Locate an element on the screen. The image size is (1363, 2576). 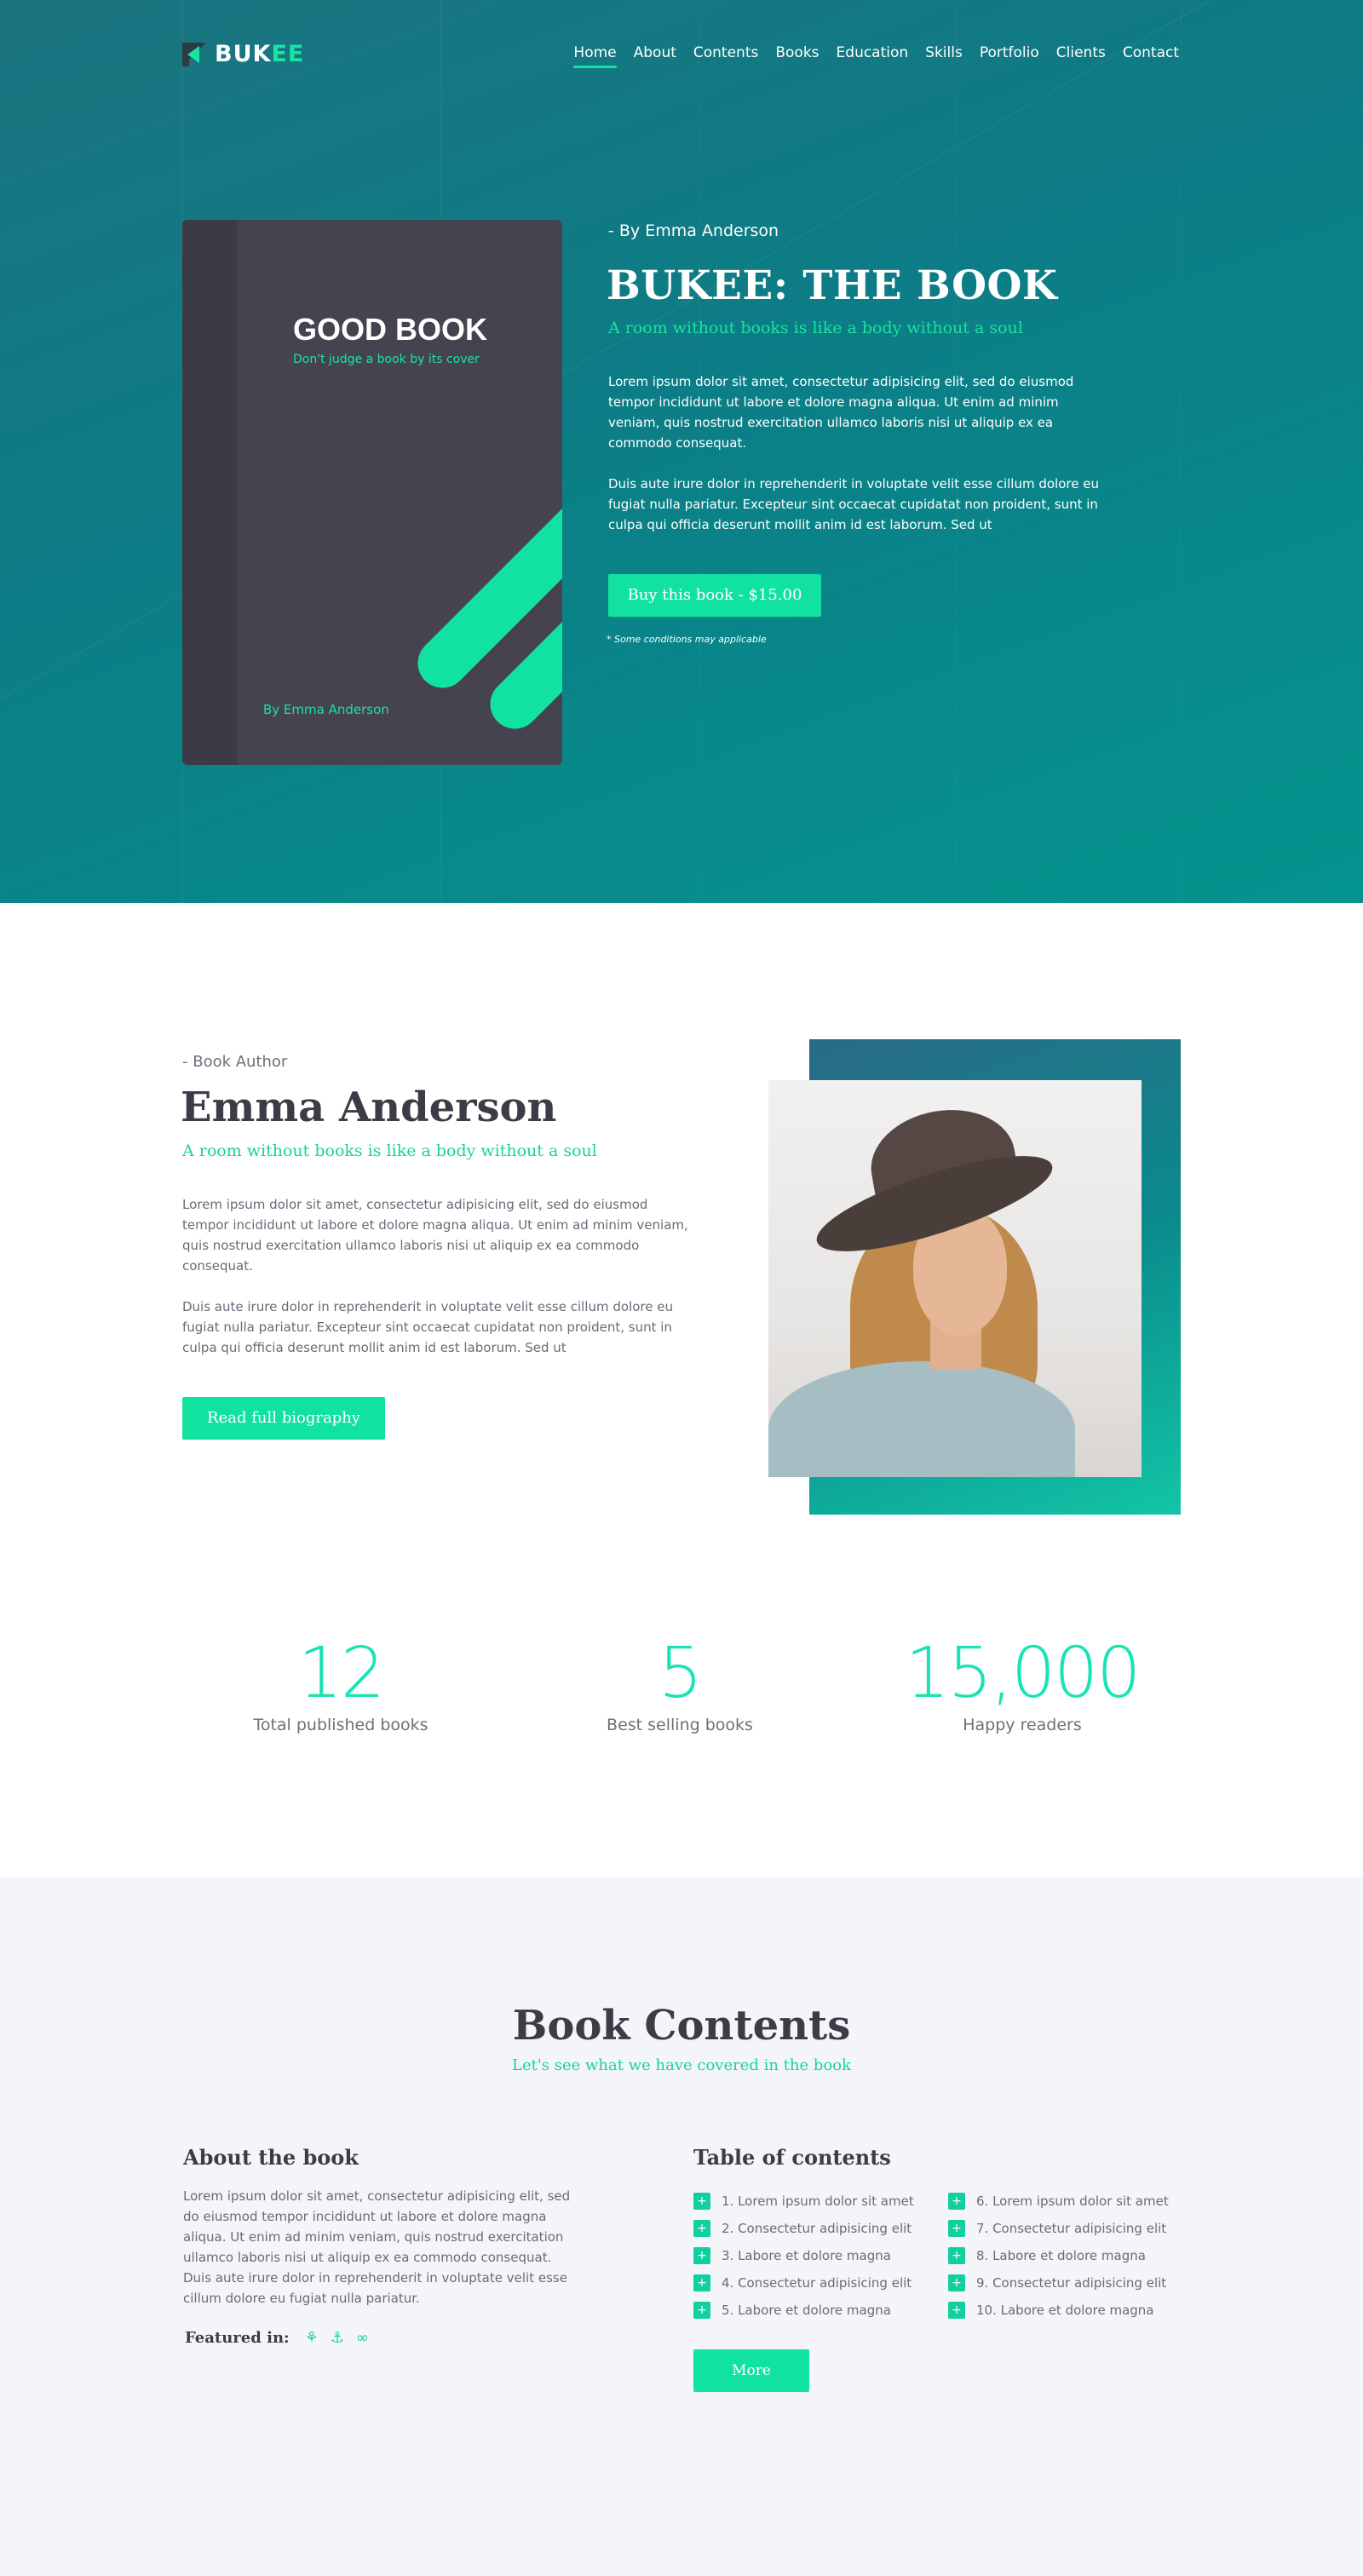
toc-item-text: 1. Lorem ipsum dolor sit amet is located at coordinates (818, 2201).